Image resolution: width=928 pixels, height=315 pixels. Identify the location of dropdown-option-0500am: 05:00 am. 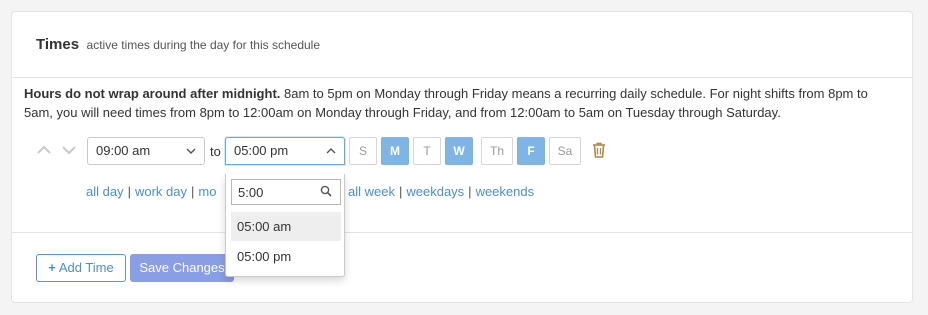
(286, 226).